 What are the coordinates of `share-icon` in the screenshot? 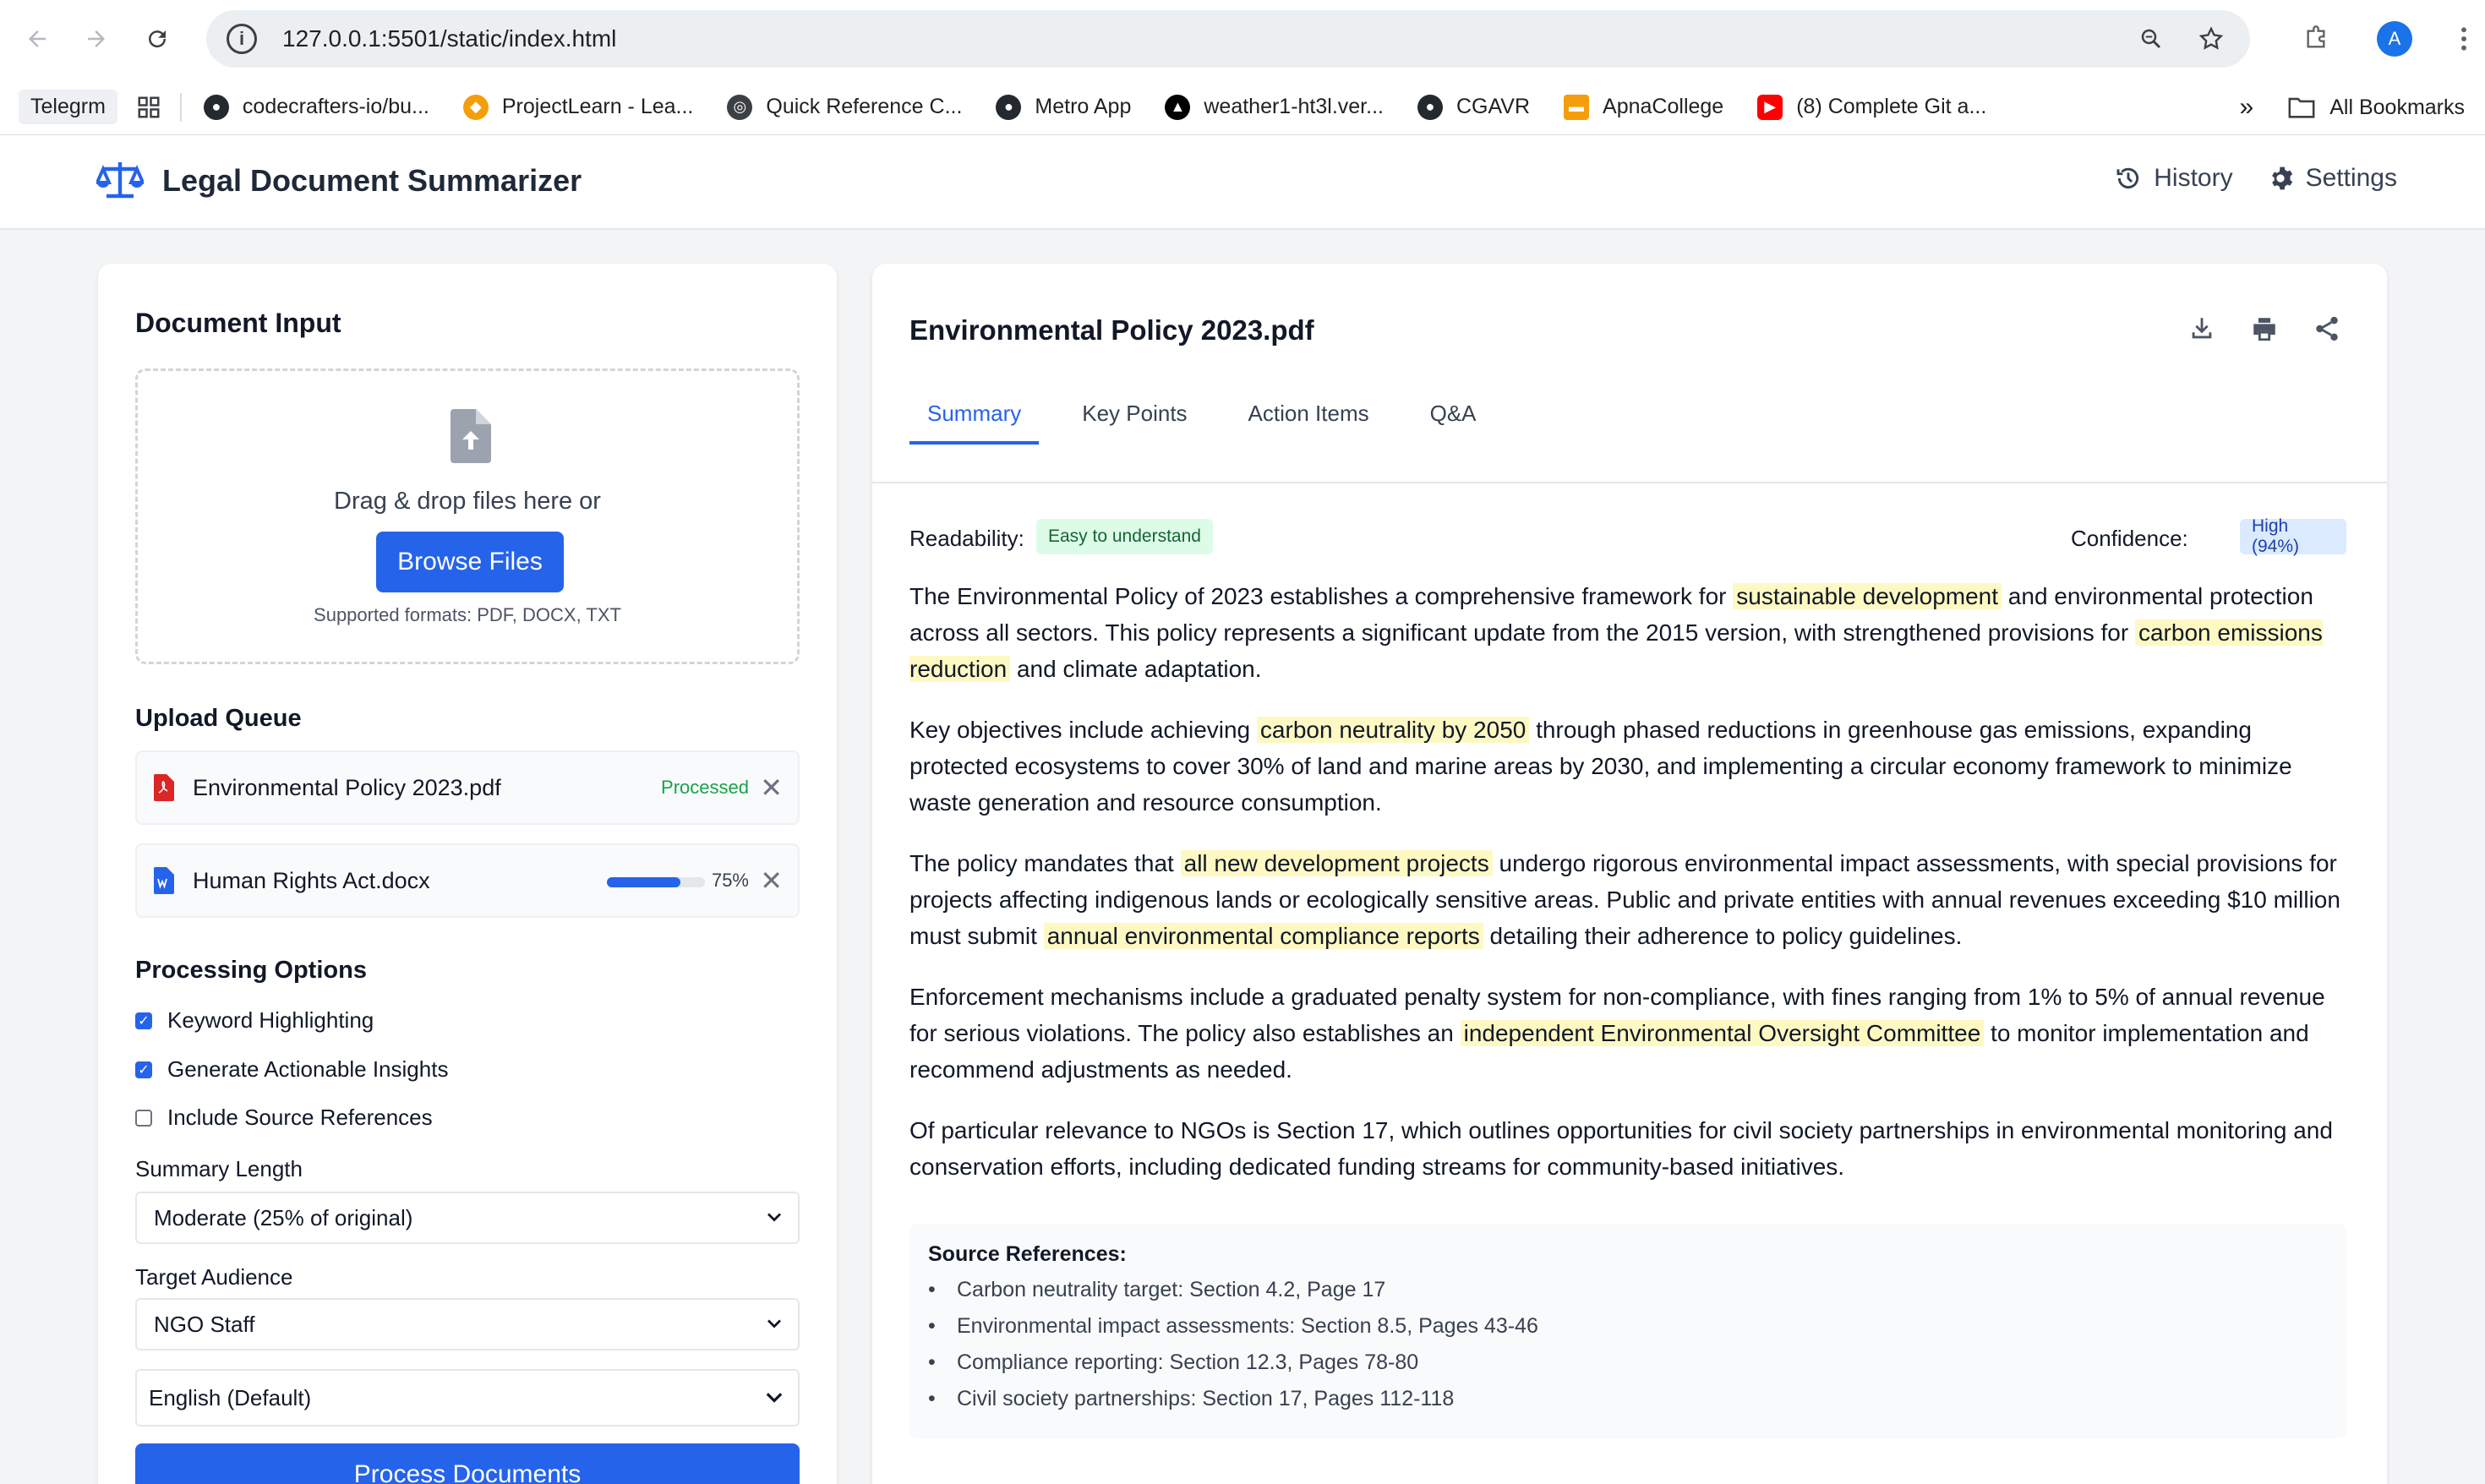 It's located at (2327, 329).